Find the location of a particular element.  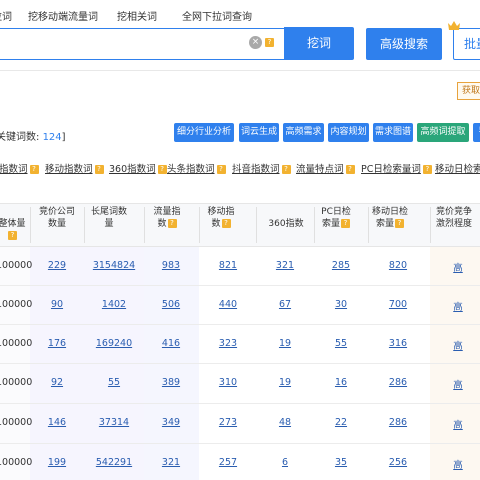

table-cell-link: 323 is located at coordinates (228, 343).